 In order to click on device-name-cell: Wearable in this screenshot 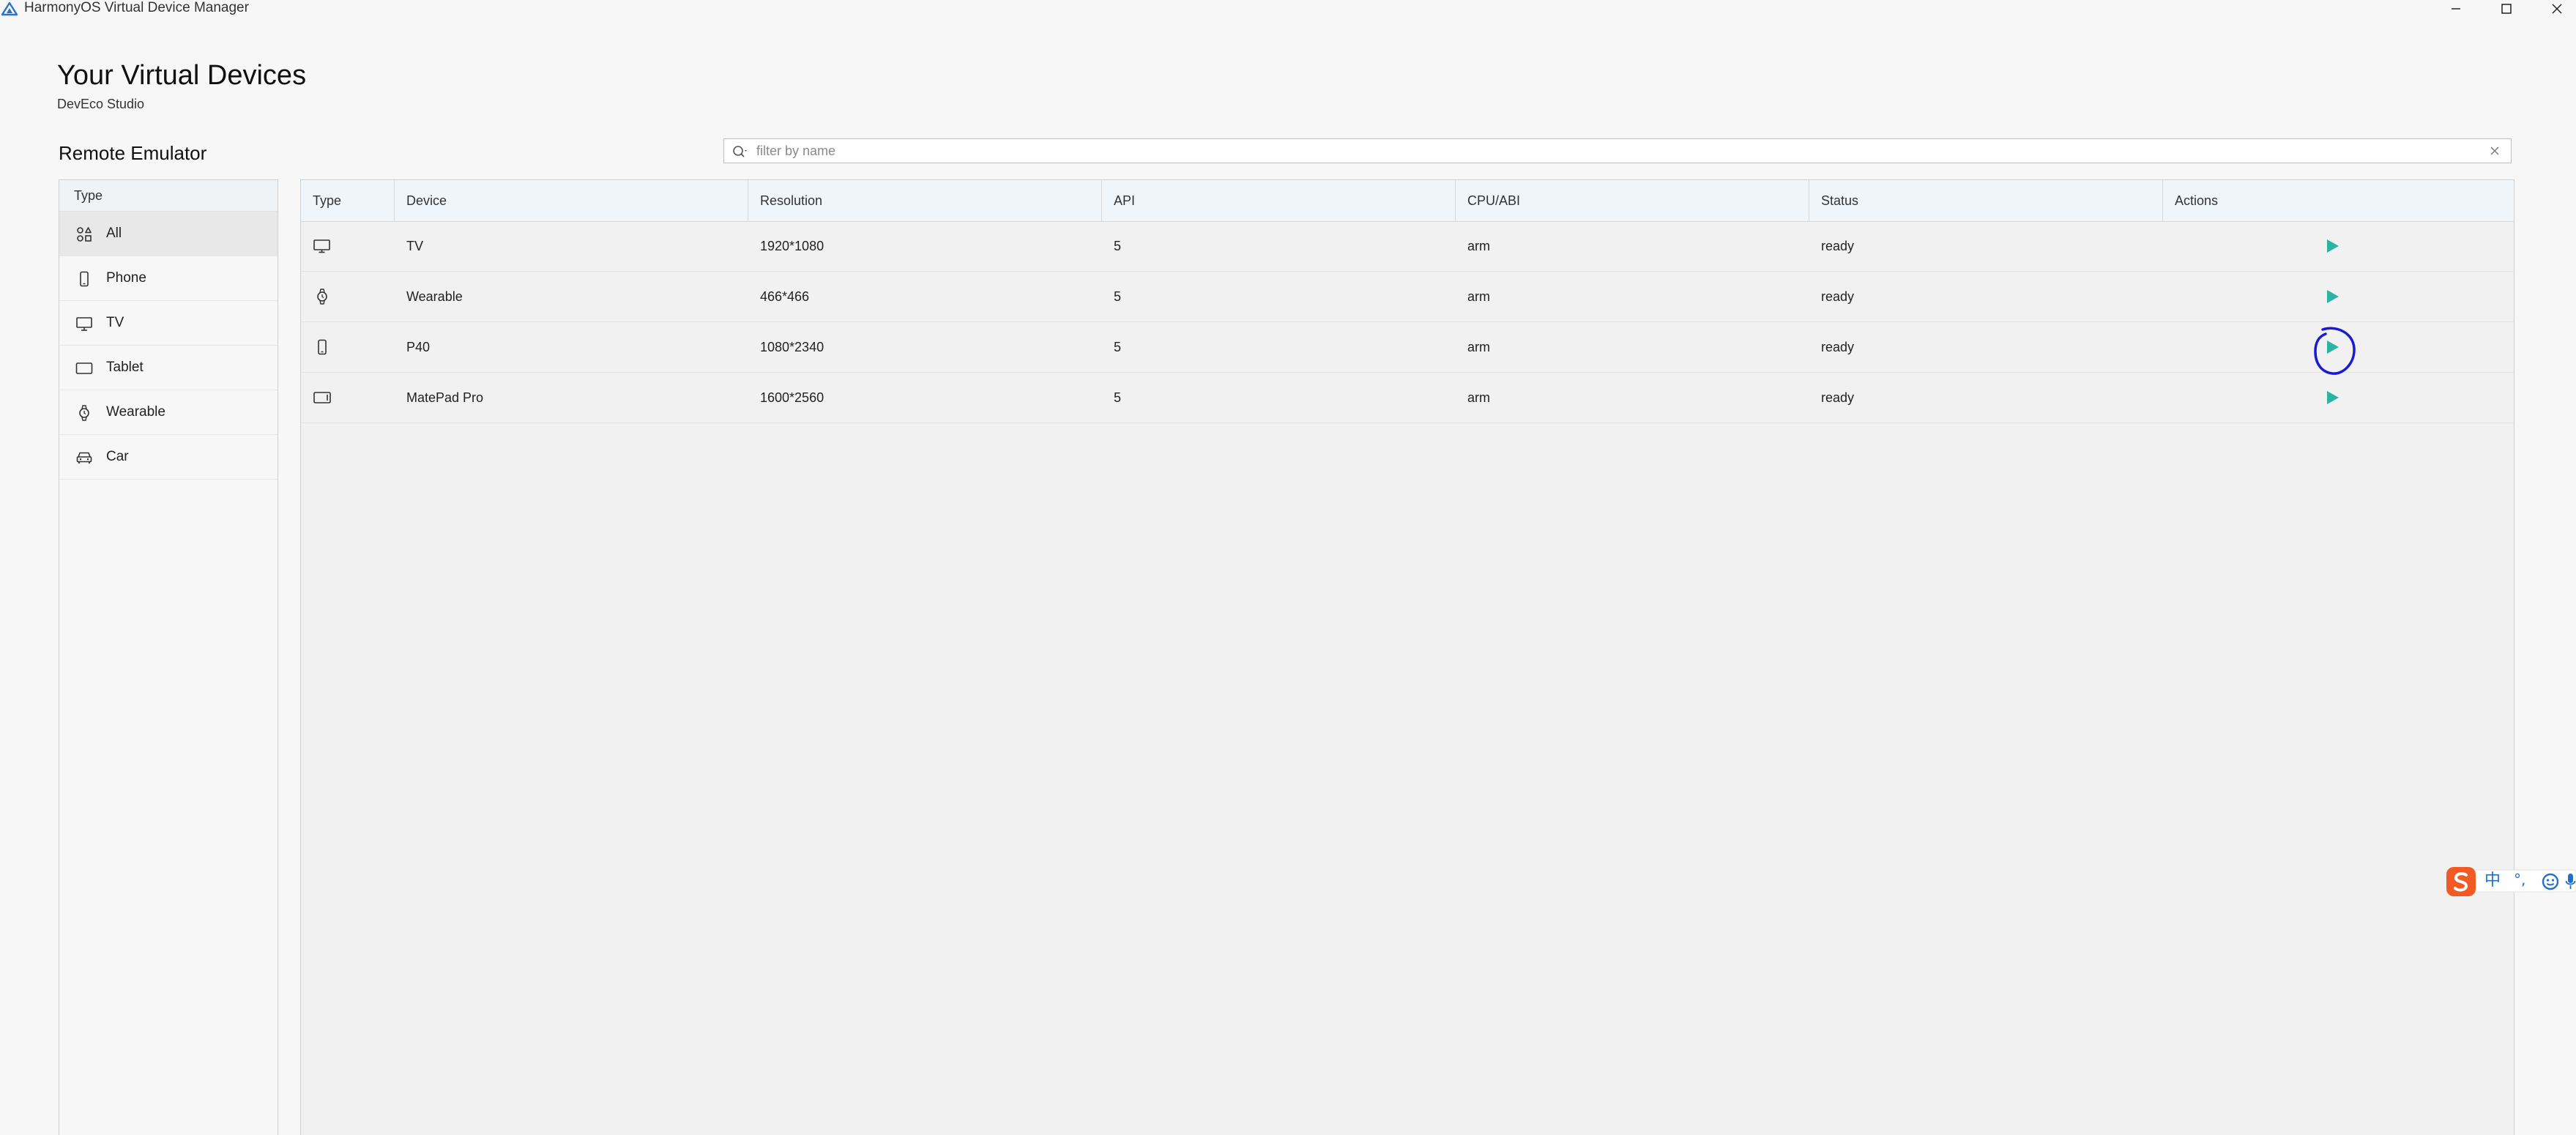, I will do `click(434, 296)`.